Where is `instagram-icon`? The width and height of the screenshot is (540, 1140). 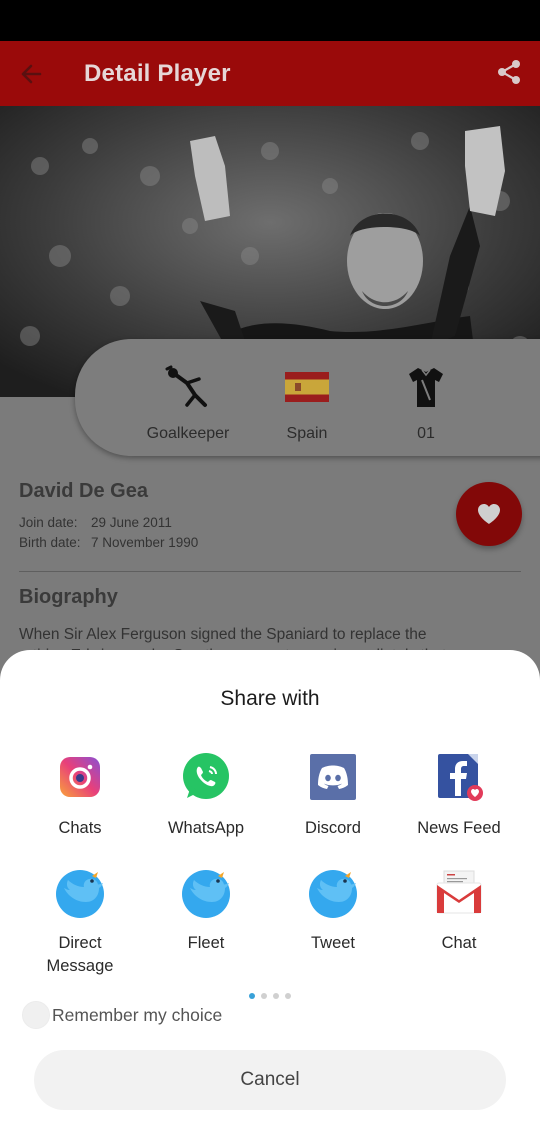 instagram-icon is located at coordinates (80, 777).